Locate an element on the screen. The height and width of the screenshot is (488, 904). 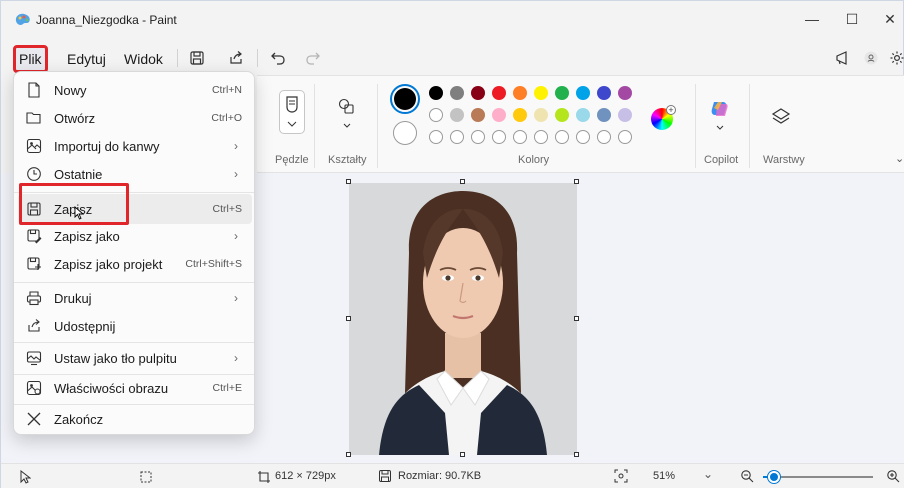
menu-view: Widok is located at coordinates (143, 59).